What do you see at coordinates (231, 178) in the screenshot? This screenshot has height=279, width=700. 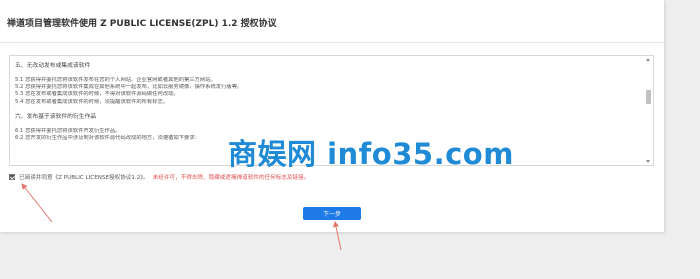 I see `agree-warning: 未经许可，不得去除、隐藏或遮掩禅道软件的任何标志及链接。` at bounding box center [231, 178].